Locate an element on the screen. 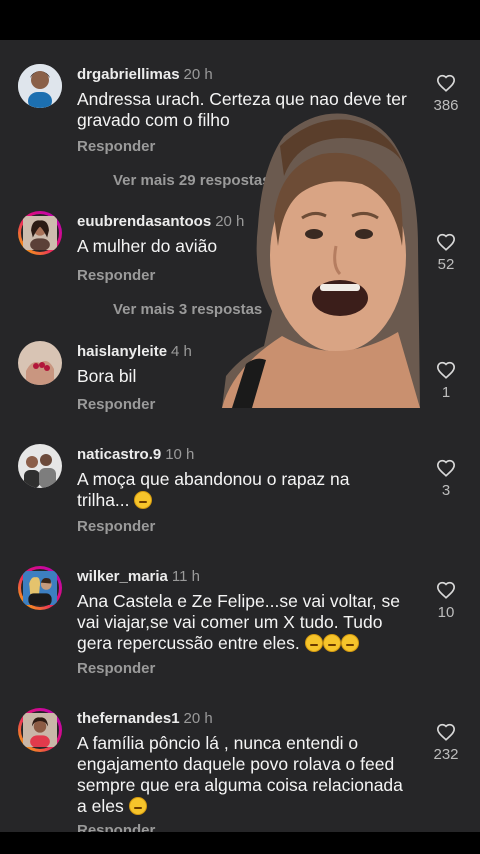  username: drgabriellimas is located at coordinates (128, 74).